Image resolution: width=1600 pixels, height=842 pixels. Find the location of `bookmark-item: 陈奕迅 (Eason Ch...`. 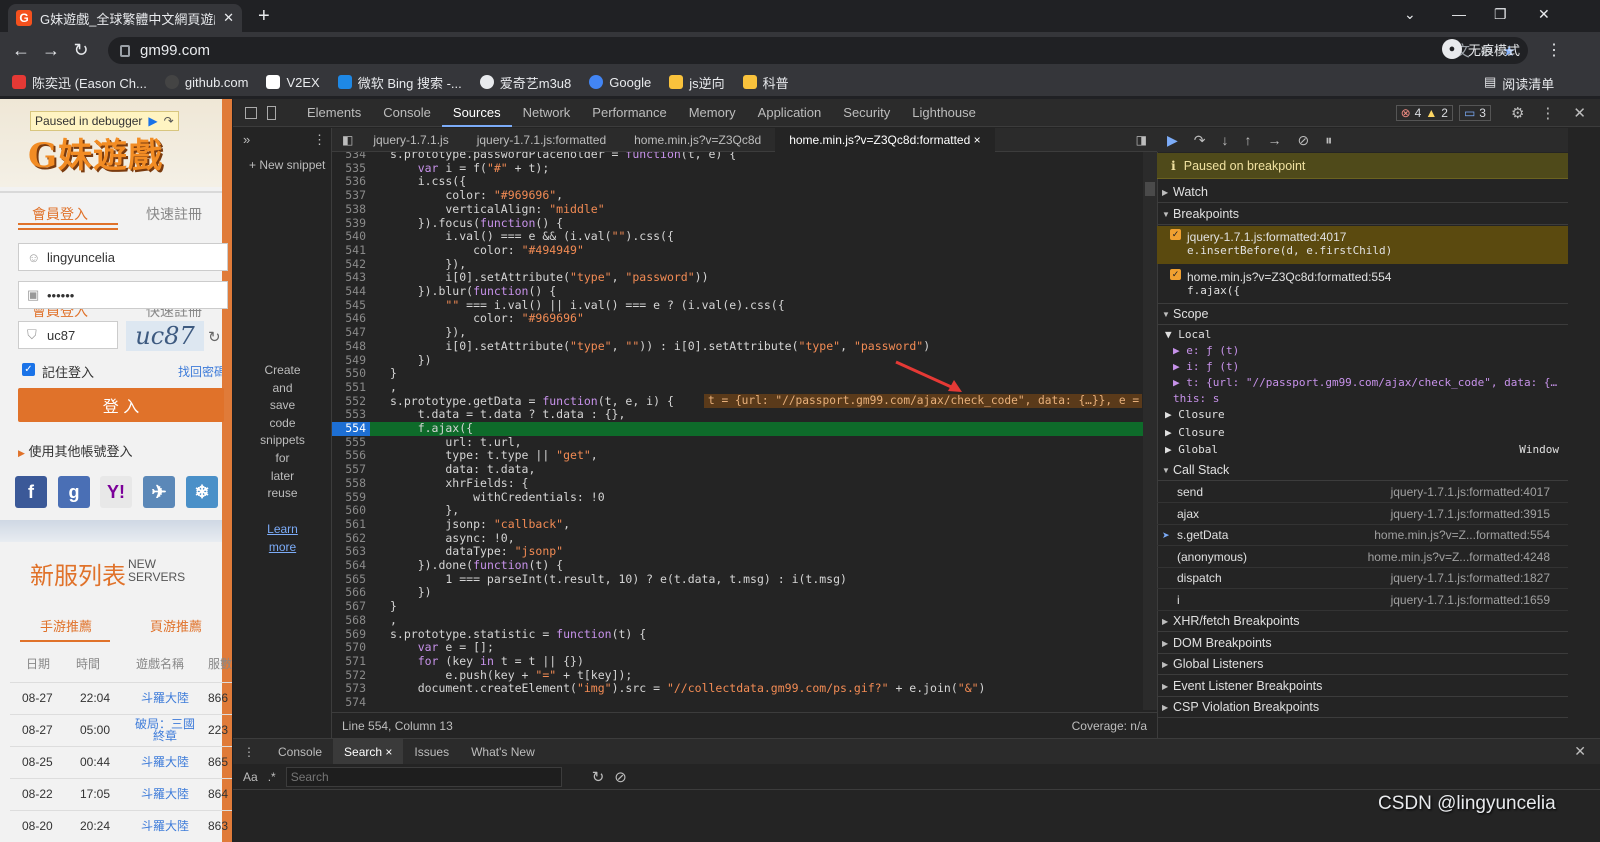

bookmark-item: 陈奕迅 (Eason Ch... is located at coordinates (79, 82).